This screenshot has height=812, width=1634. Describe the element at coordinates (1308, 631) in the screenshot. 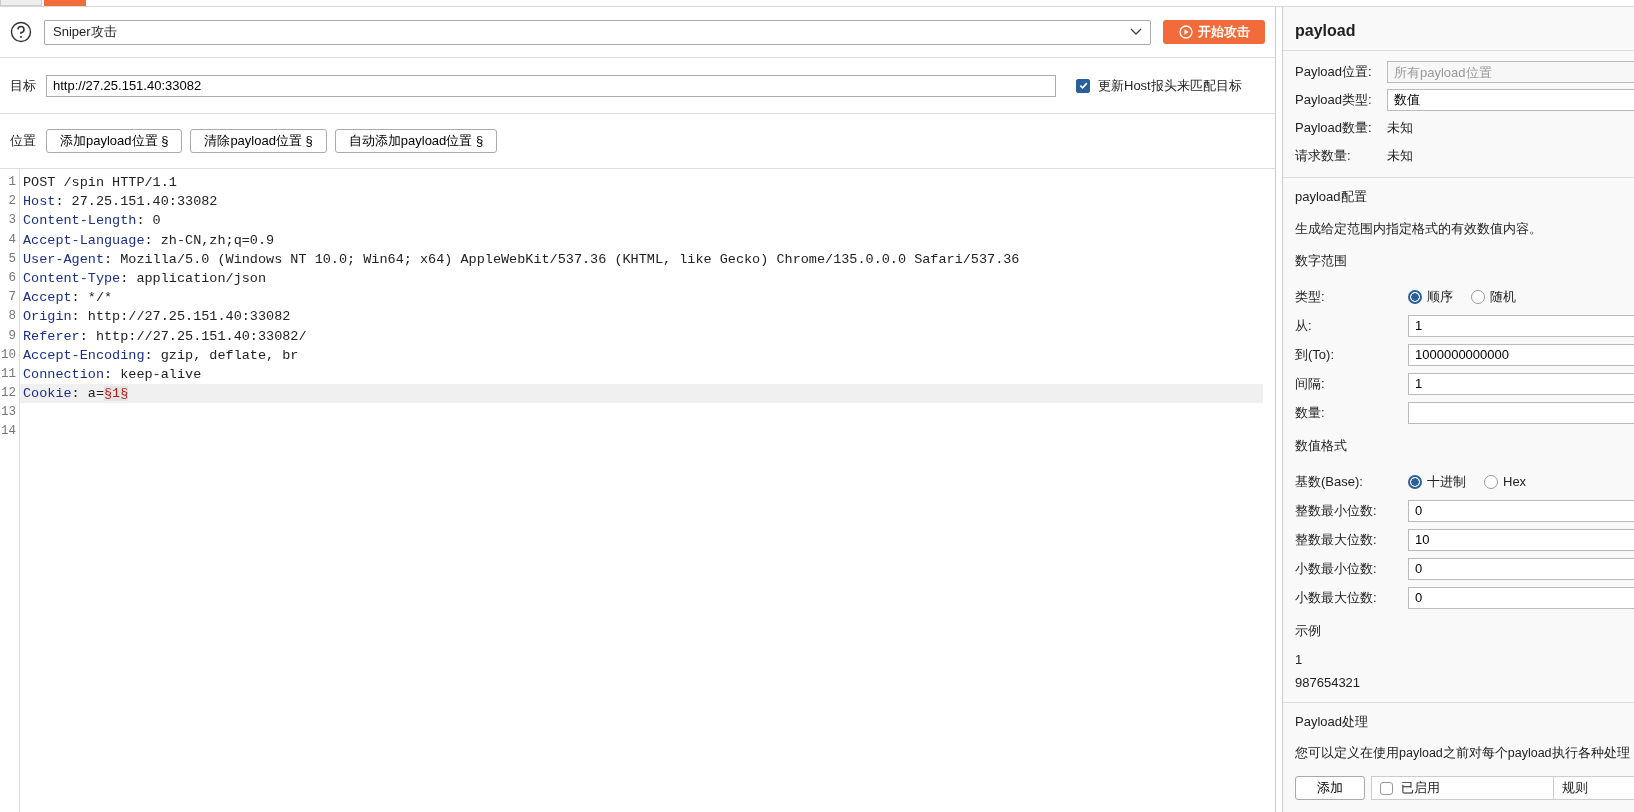

I see `group-title: 示例` at that location.